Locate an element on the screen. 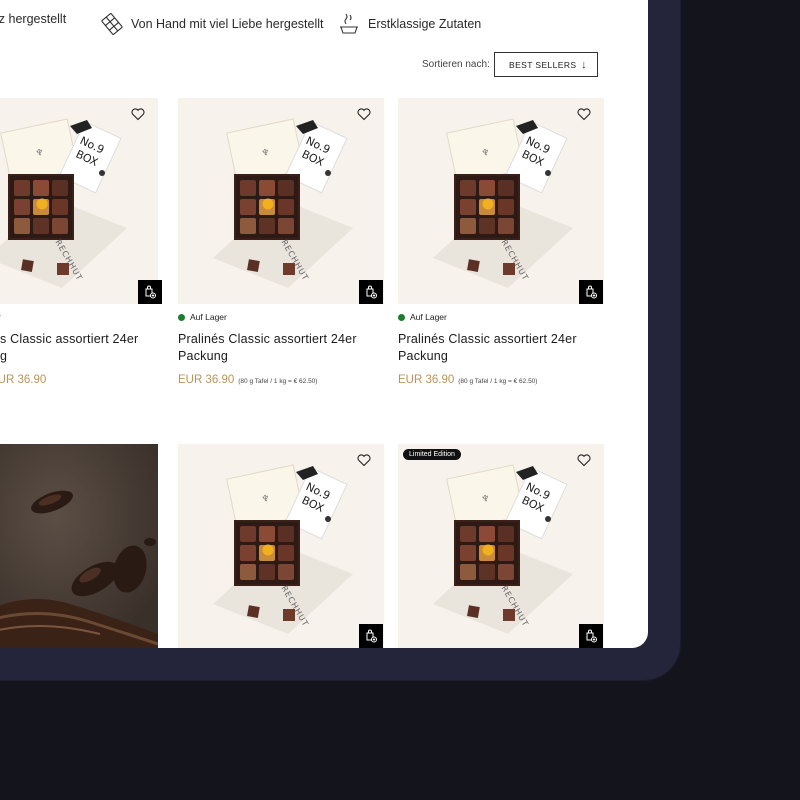 Image resolution: width=800 pixels, height=800 pixels. stock-status: r is located at coordinates (0, 317).